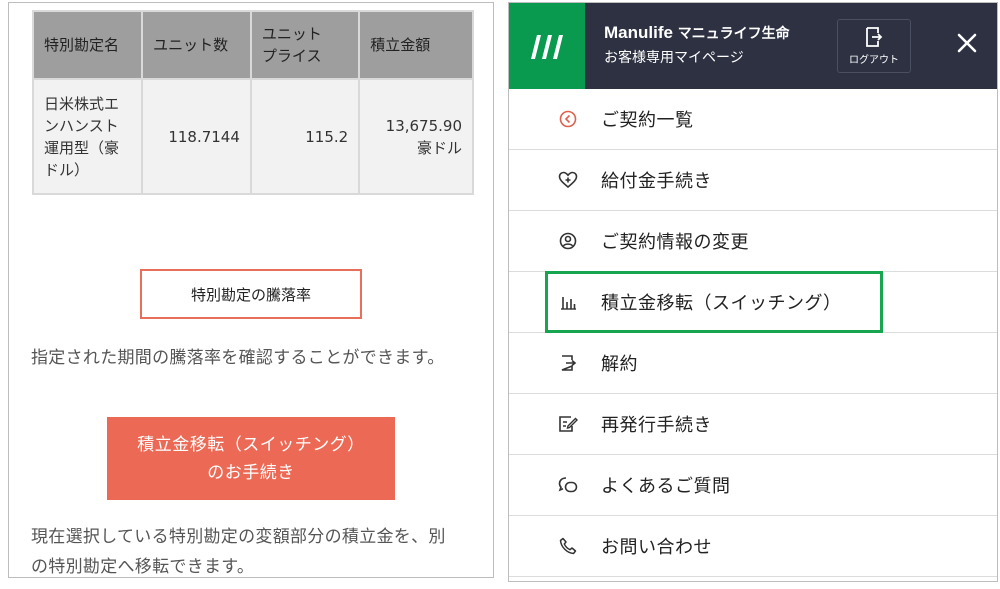 The image size is (1000, 589). Describe the element at coordinates (251, 458) in the screenshot. I see `switching-procedure-button: 積立金移転（スイッチング） のお手続き` at that location.